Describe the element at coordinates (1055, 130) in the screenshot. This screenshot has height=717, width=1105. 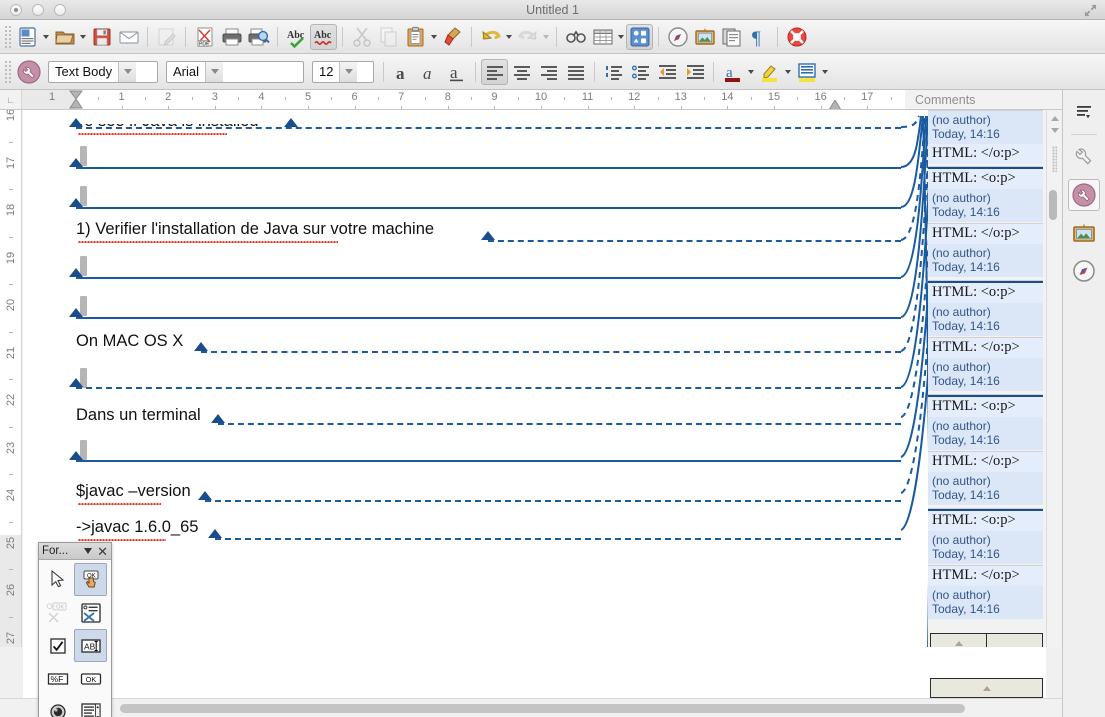
I see `scroll-down-arrow-icon` at that location.